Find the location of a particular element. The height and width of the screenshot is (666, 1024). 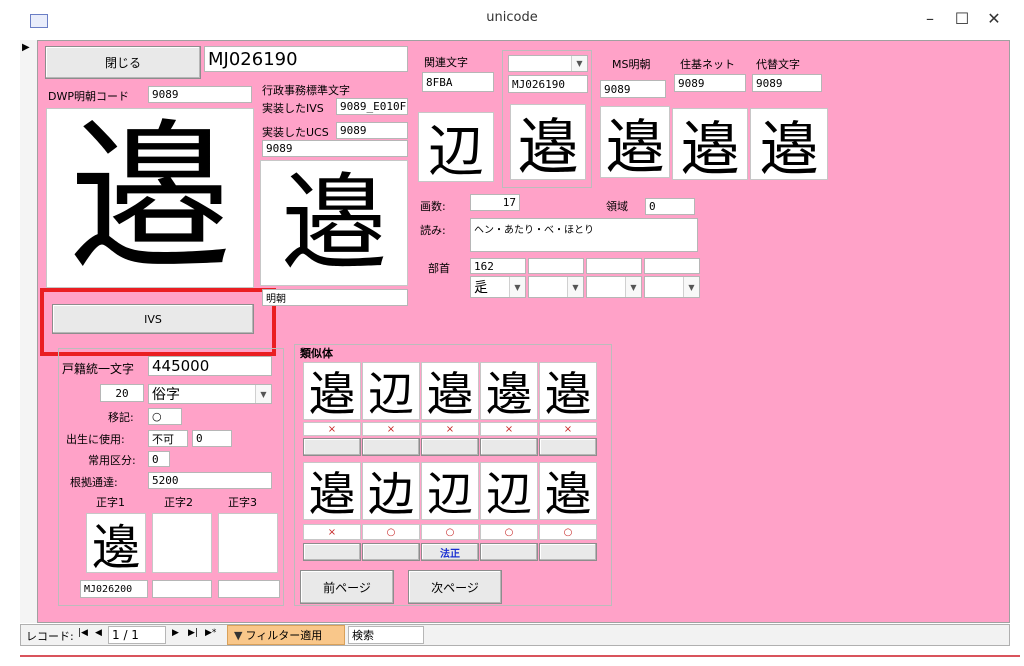

dwp-code-field: 9089 is located at coordinates (200, 94).